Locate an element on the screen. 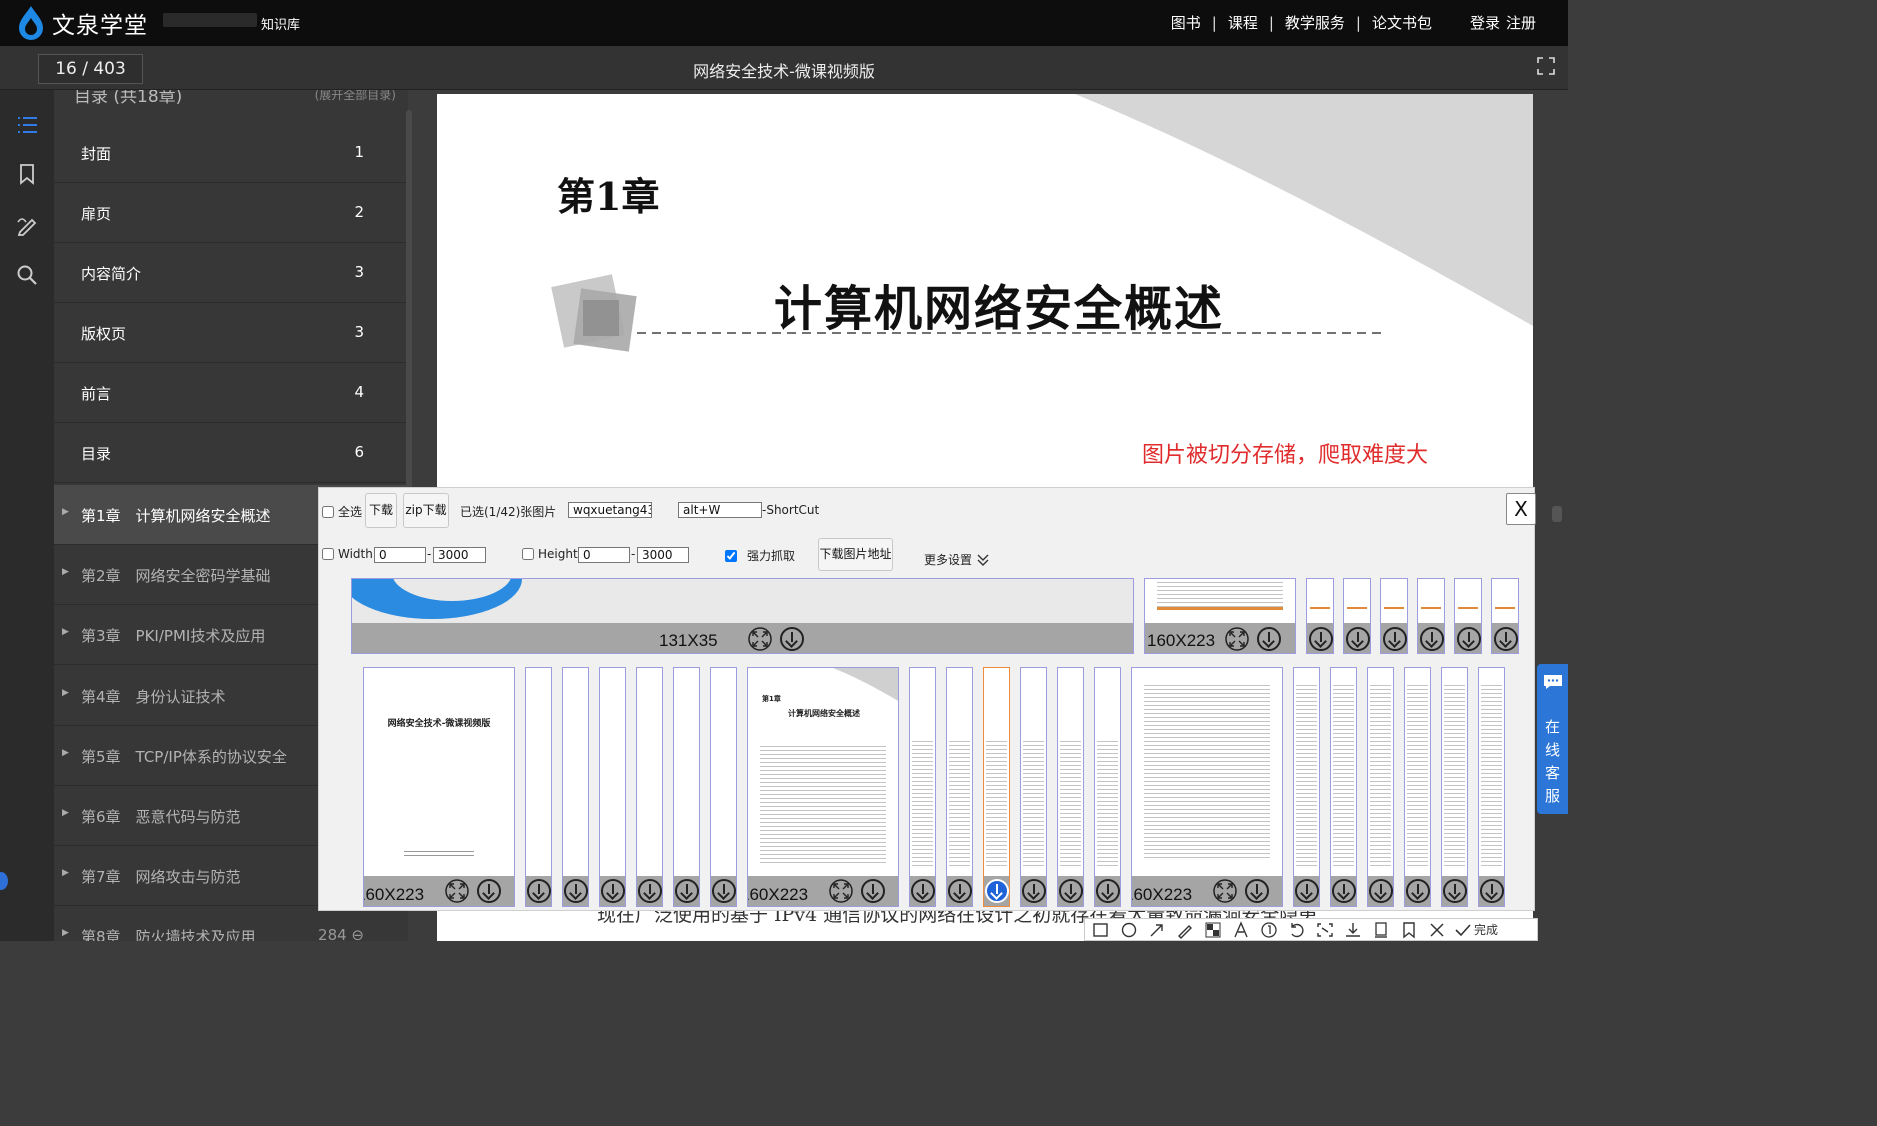 The height and width of the screenshot is (1126, 1877). toc-item-copyright: 版权页 3 is located at coordinates (231, 333).